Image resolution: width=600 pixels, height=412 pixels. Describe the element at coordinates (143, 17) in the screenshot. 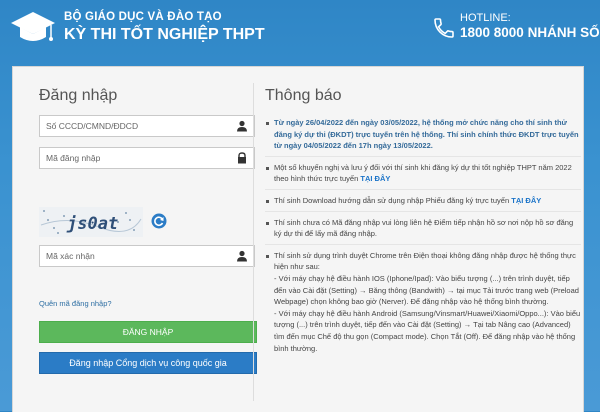

I see `org-name: BỘ GIÁO DỤC VÀ ĐÀO TẠO` at that location.